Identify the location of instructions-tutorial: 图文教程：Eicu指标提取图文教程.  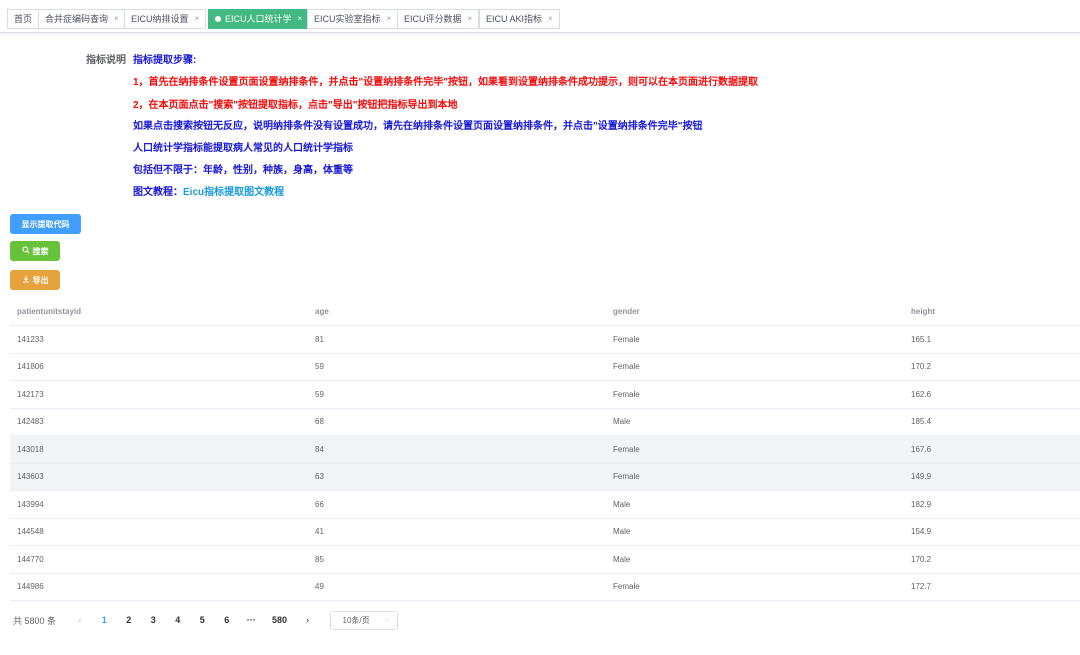
(208, 190).